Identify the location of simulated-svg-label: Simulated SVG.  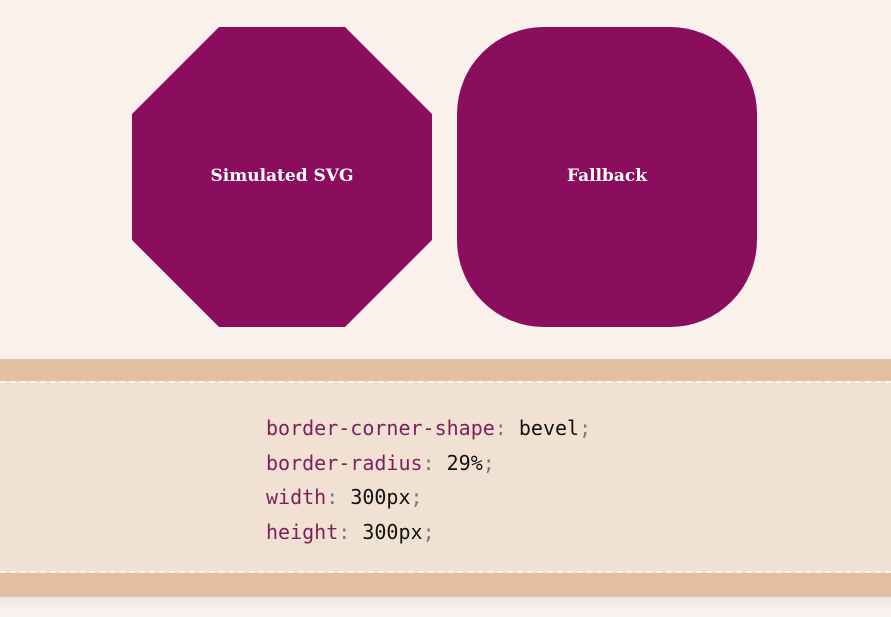
(282, 176).